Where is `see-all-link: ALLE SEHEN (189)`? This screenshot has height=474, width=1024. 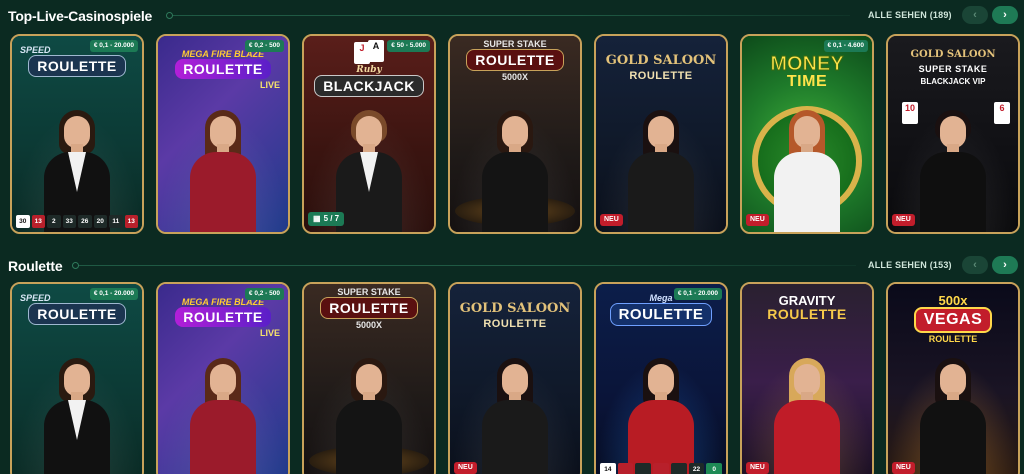
see-all-link: ALLE SEHEN (189) is located at coordinates (910, 15).